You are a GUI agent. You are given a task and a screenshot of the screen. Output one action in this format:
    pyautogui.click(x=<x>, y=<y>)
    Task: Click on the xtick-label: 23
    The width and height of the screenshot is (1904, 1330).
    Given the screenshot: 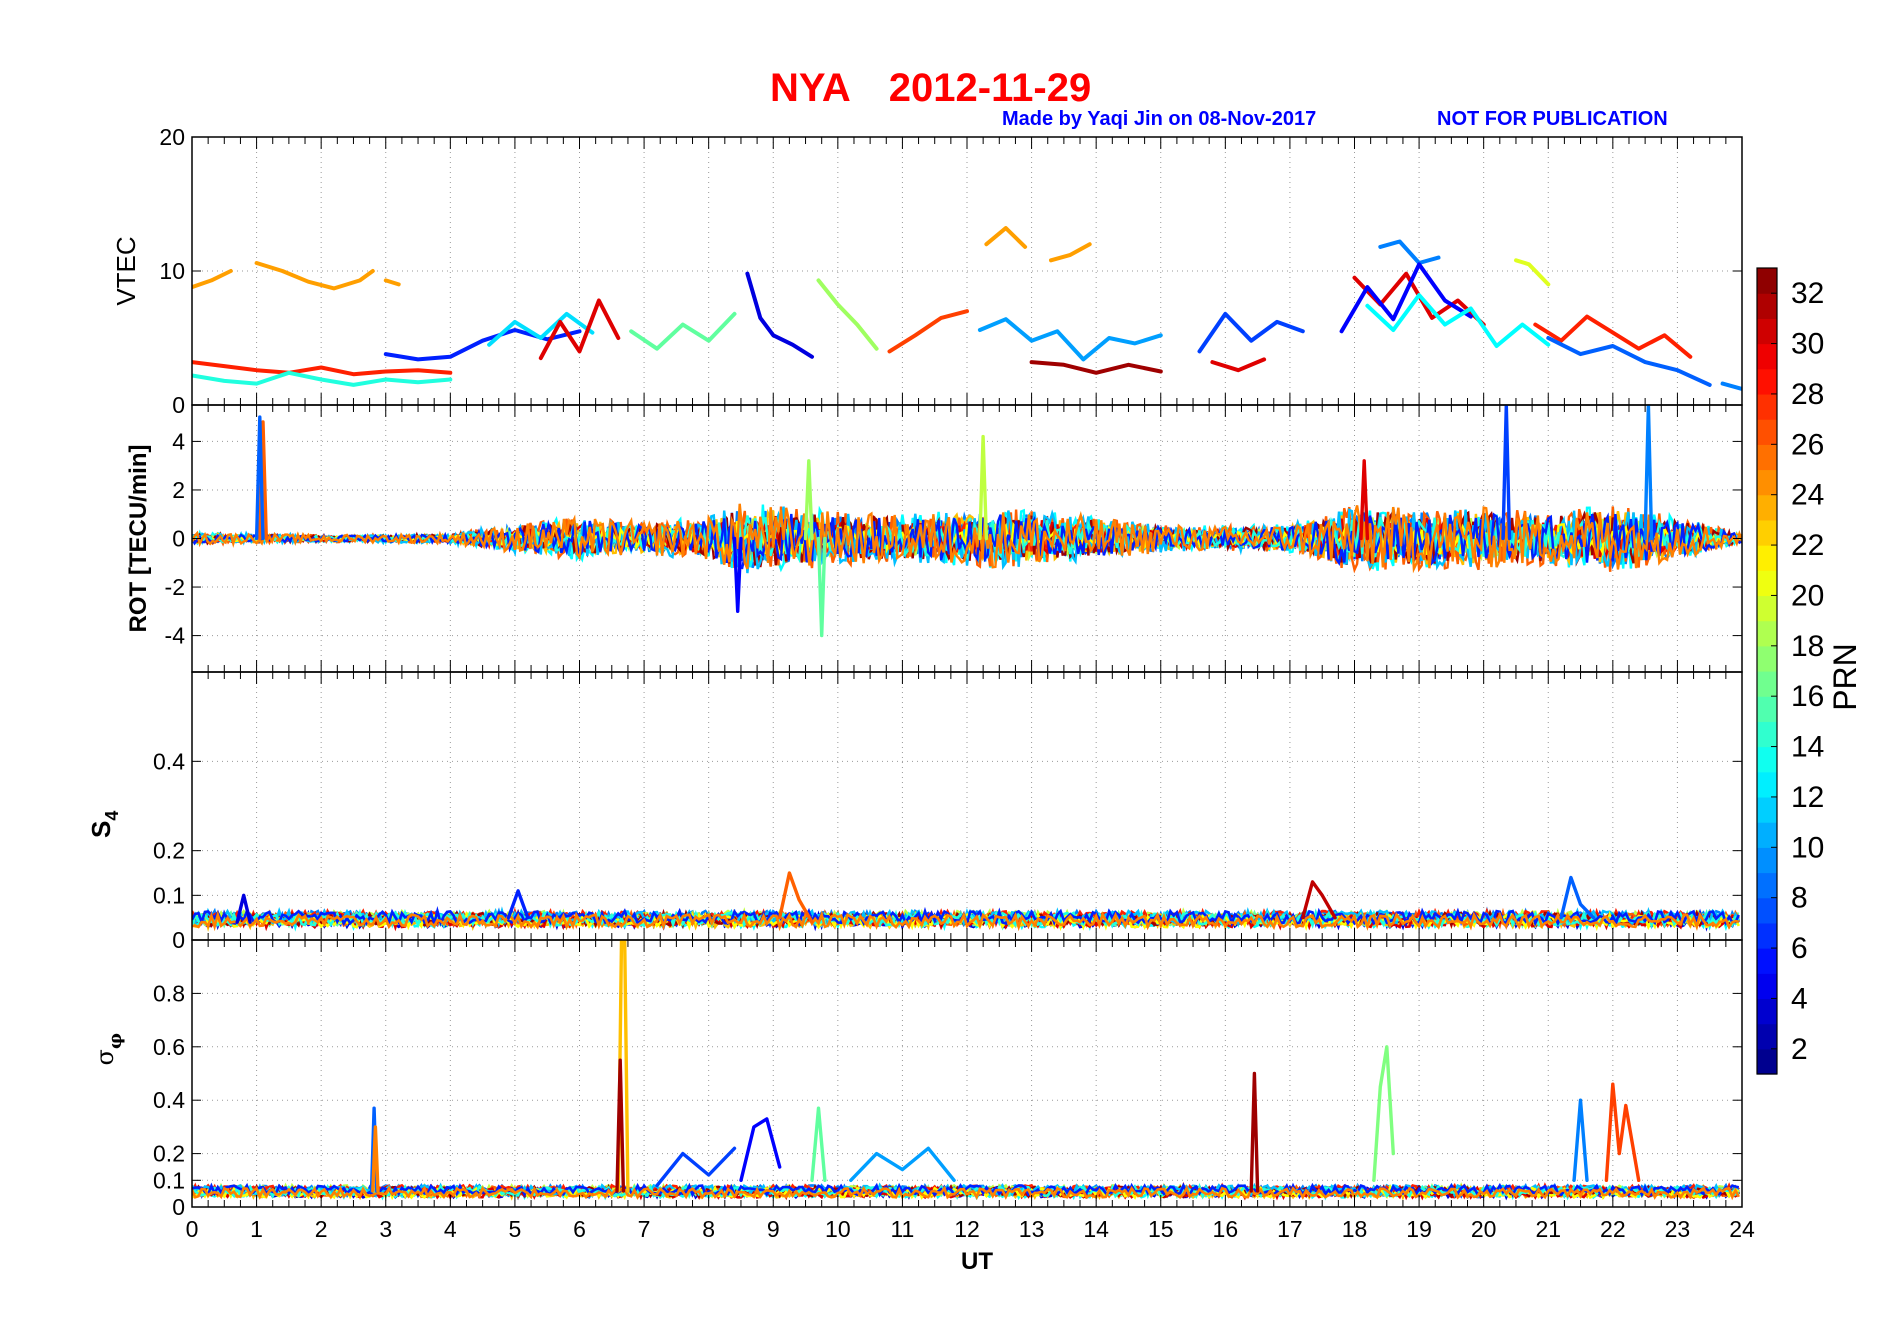 What is the action you would take?
    pyautogui.click(x=1678, y=1229)
    